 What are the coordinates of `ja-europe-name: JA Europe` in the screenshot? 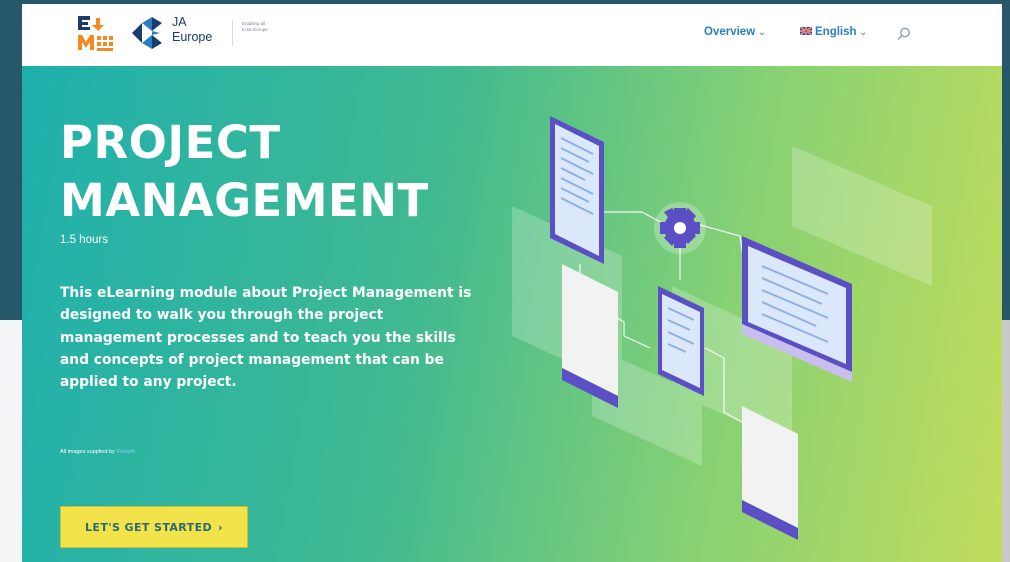 It's located at (192, 29).